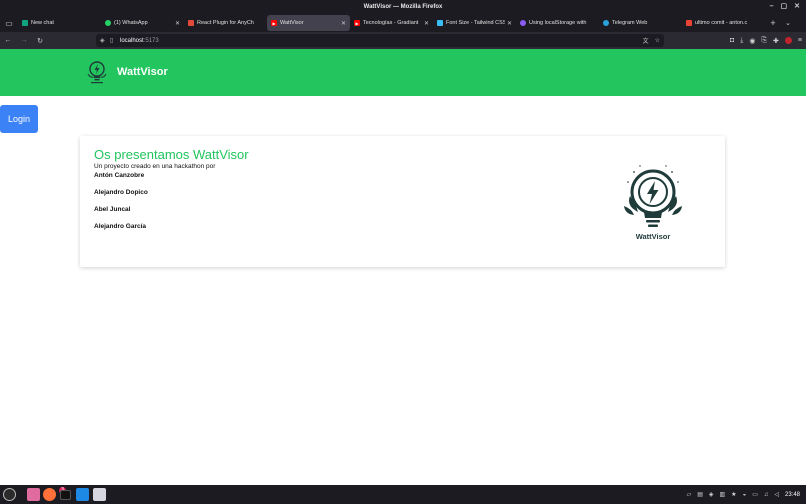 The width and height of the screenshot is (806, 504). What do you see at coordinates (59, 23) in the screenshot?
I see `tab-new-chat: New chat` at bounding box center [59, 23].